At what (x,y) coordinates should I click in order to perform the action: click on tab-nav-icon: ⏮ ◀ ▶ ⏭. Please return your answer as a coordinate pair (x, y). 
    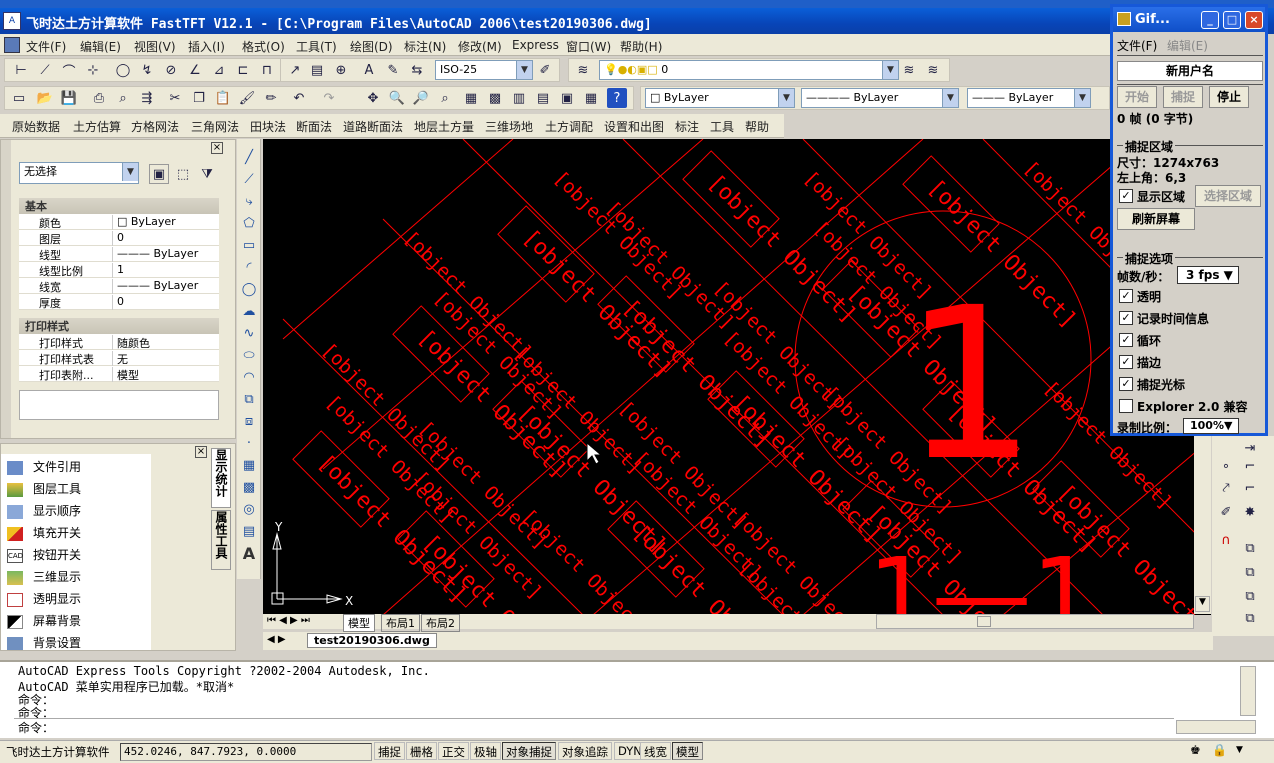
    Looking at the image, I should click on (288, 620).